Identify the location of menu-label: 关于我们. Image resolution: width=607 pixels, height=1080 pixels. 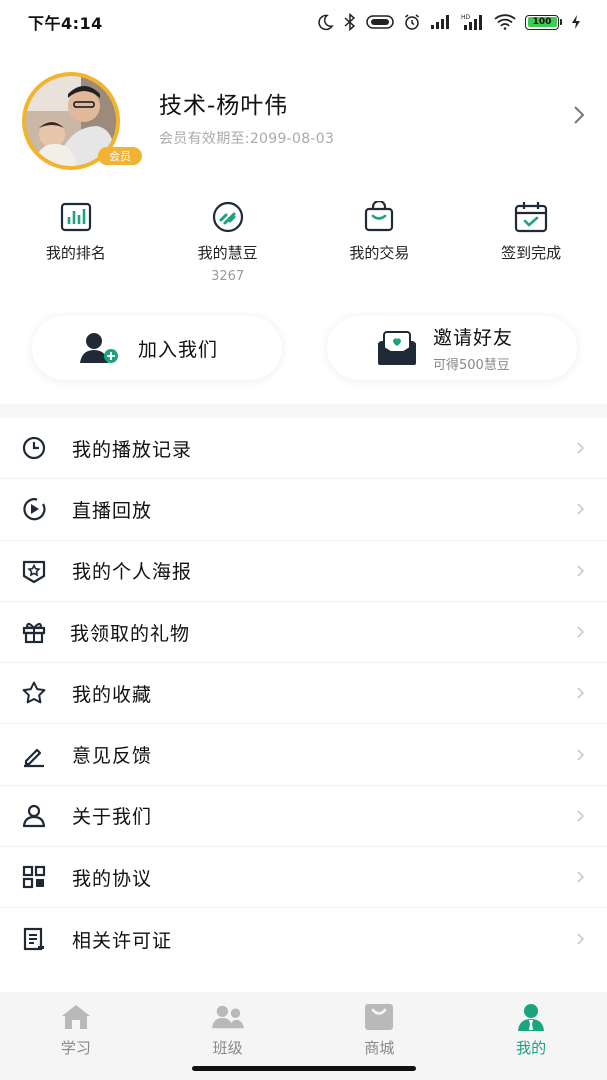
(112, 817).